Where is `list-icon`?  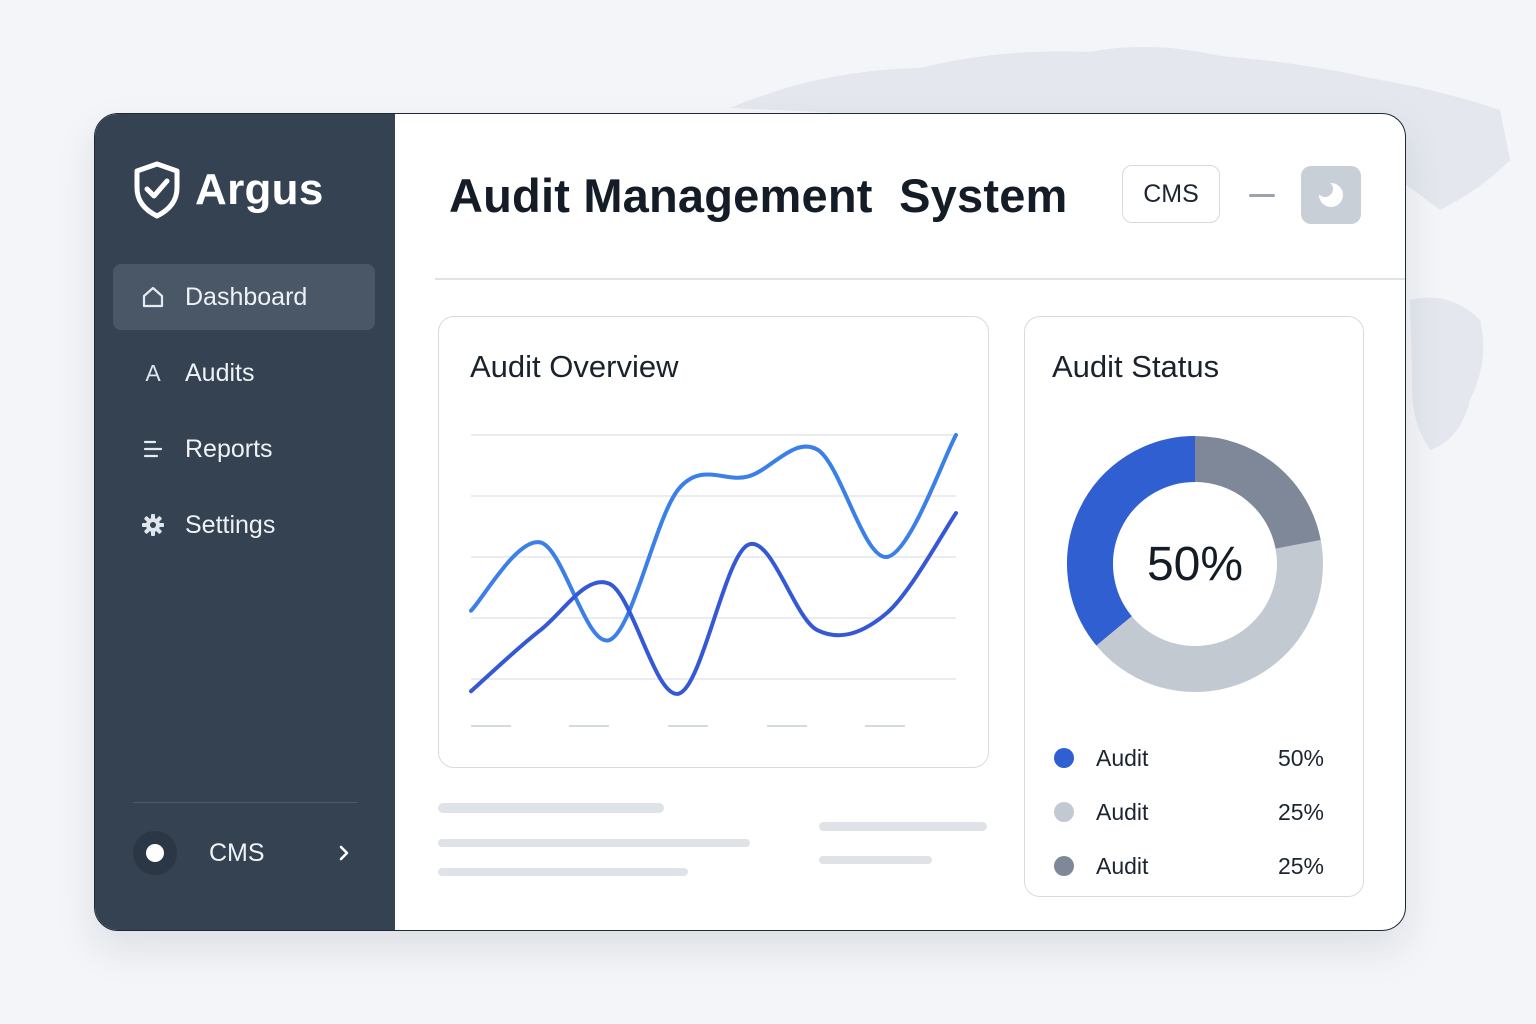 list-icon is located at coordinates (153, 449).